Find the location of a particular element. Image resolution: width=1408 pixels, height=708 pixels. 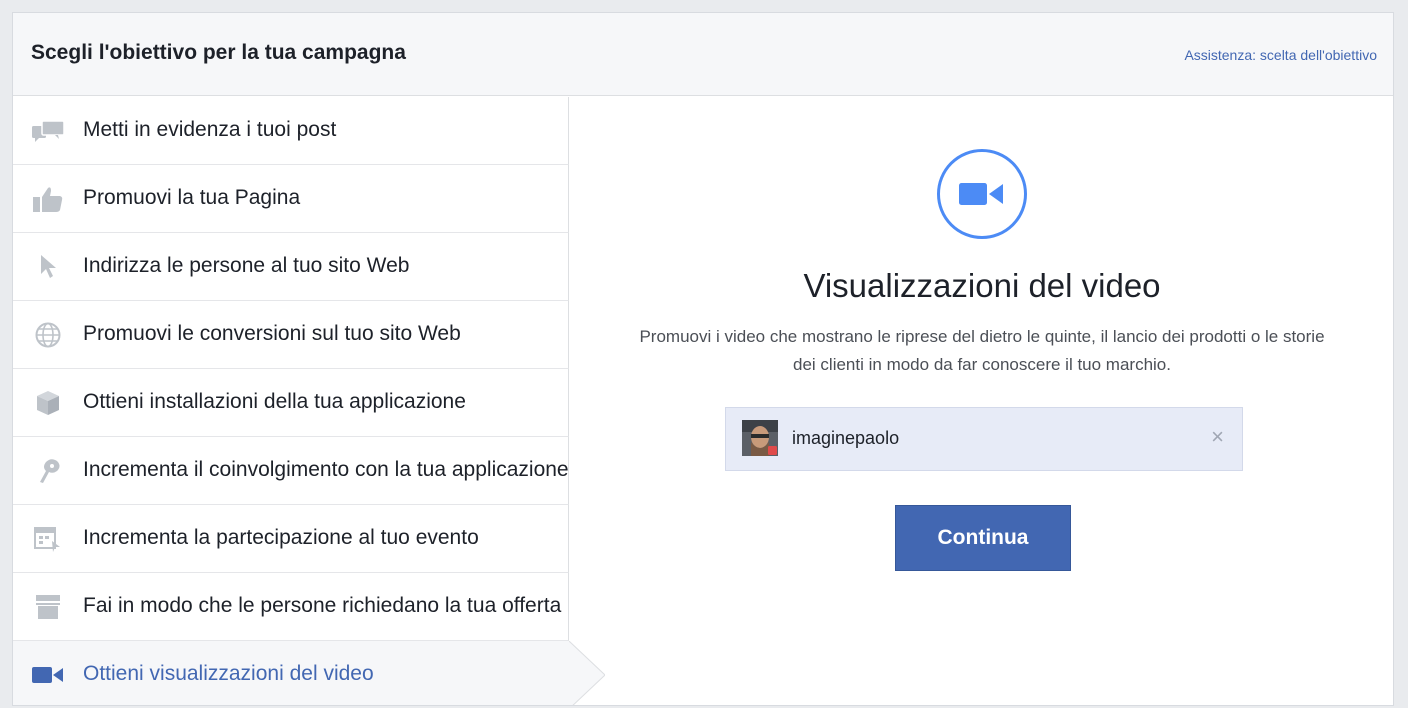

objective-promote-page: Promuovi la tua Pagina is located at coordinates (291, 199).